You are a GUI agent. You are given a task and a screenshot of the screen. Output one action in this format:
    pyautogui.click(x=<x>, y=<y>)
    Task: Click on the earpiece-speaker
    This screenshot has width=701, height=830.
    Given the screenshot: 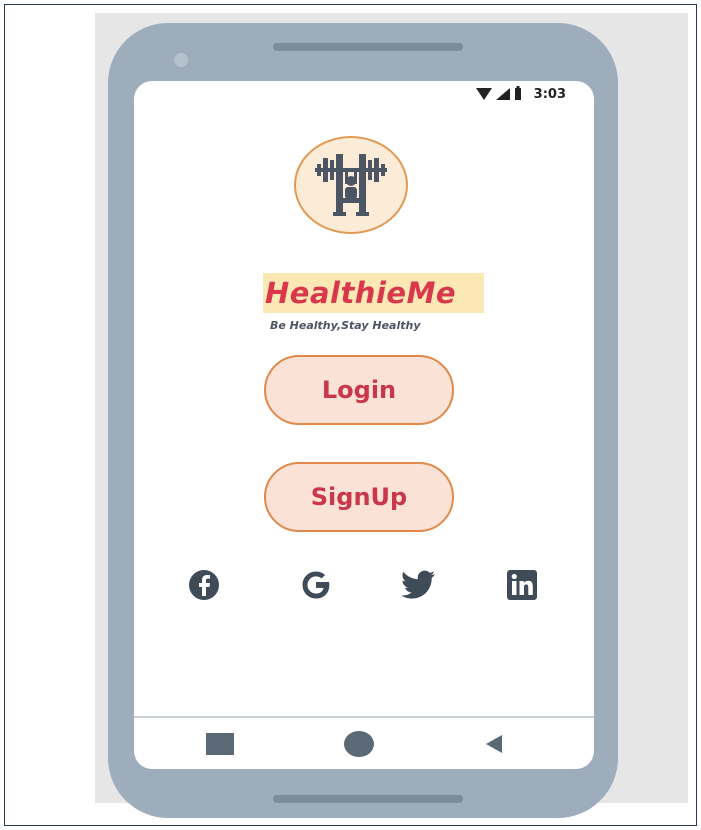 What is the action you would take?
    pyautogui.click(x=368, y=47)
    